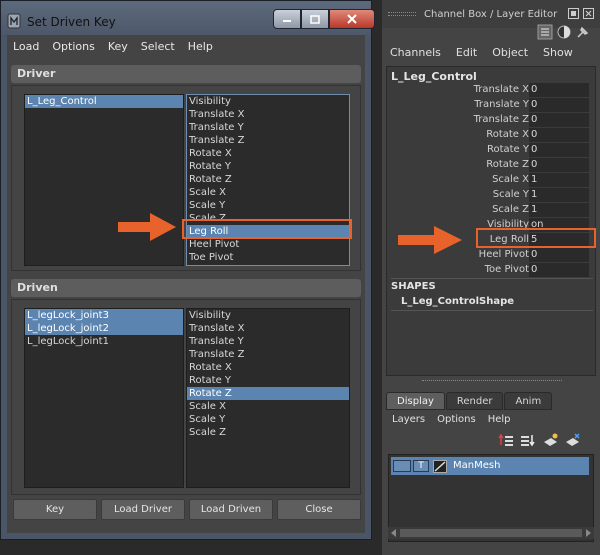  I want to click on menu-key: Key, so click(118, 46).